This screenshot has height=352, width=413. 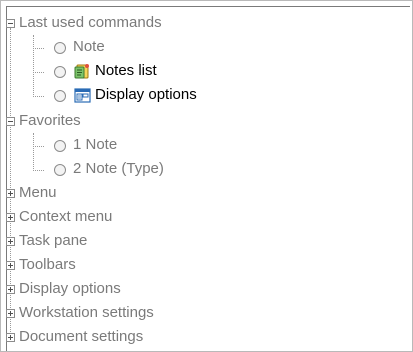 I want to click on tree-item-label: Notes list, so click(x=126, y=70).